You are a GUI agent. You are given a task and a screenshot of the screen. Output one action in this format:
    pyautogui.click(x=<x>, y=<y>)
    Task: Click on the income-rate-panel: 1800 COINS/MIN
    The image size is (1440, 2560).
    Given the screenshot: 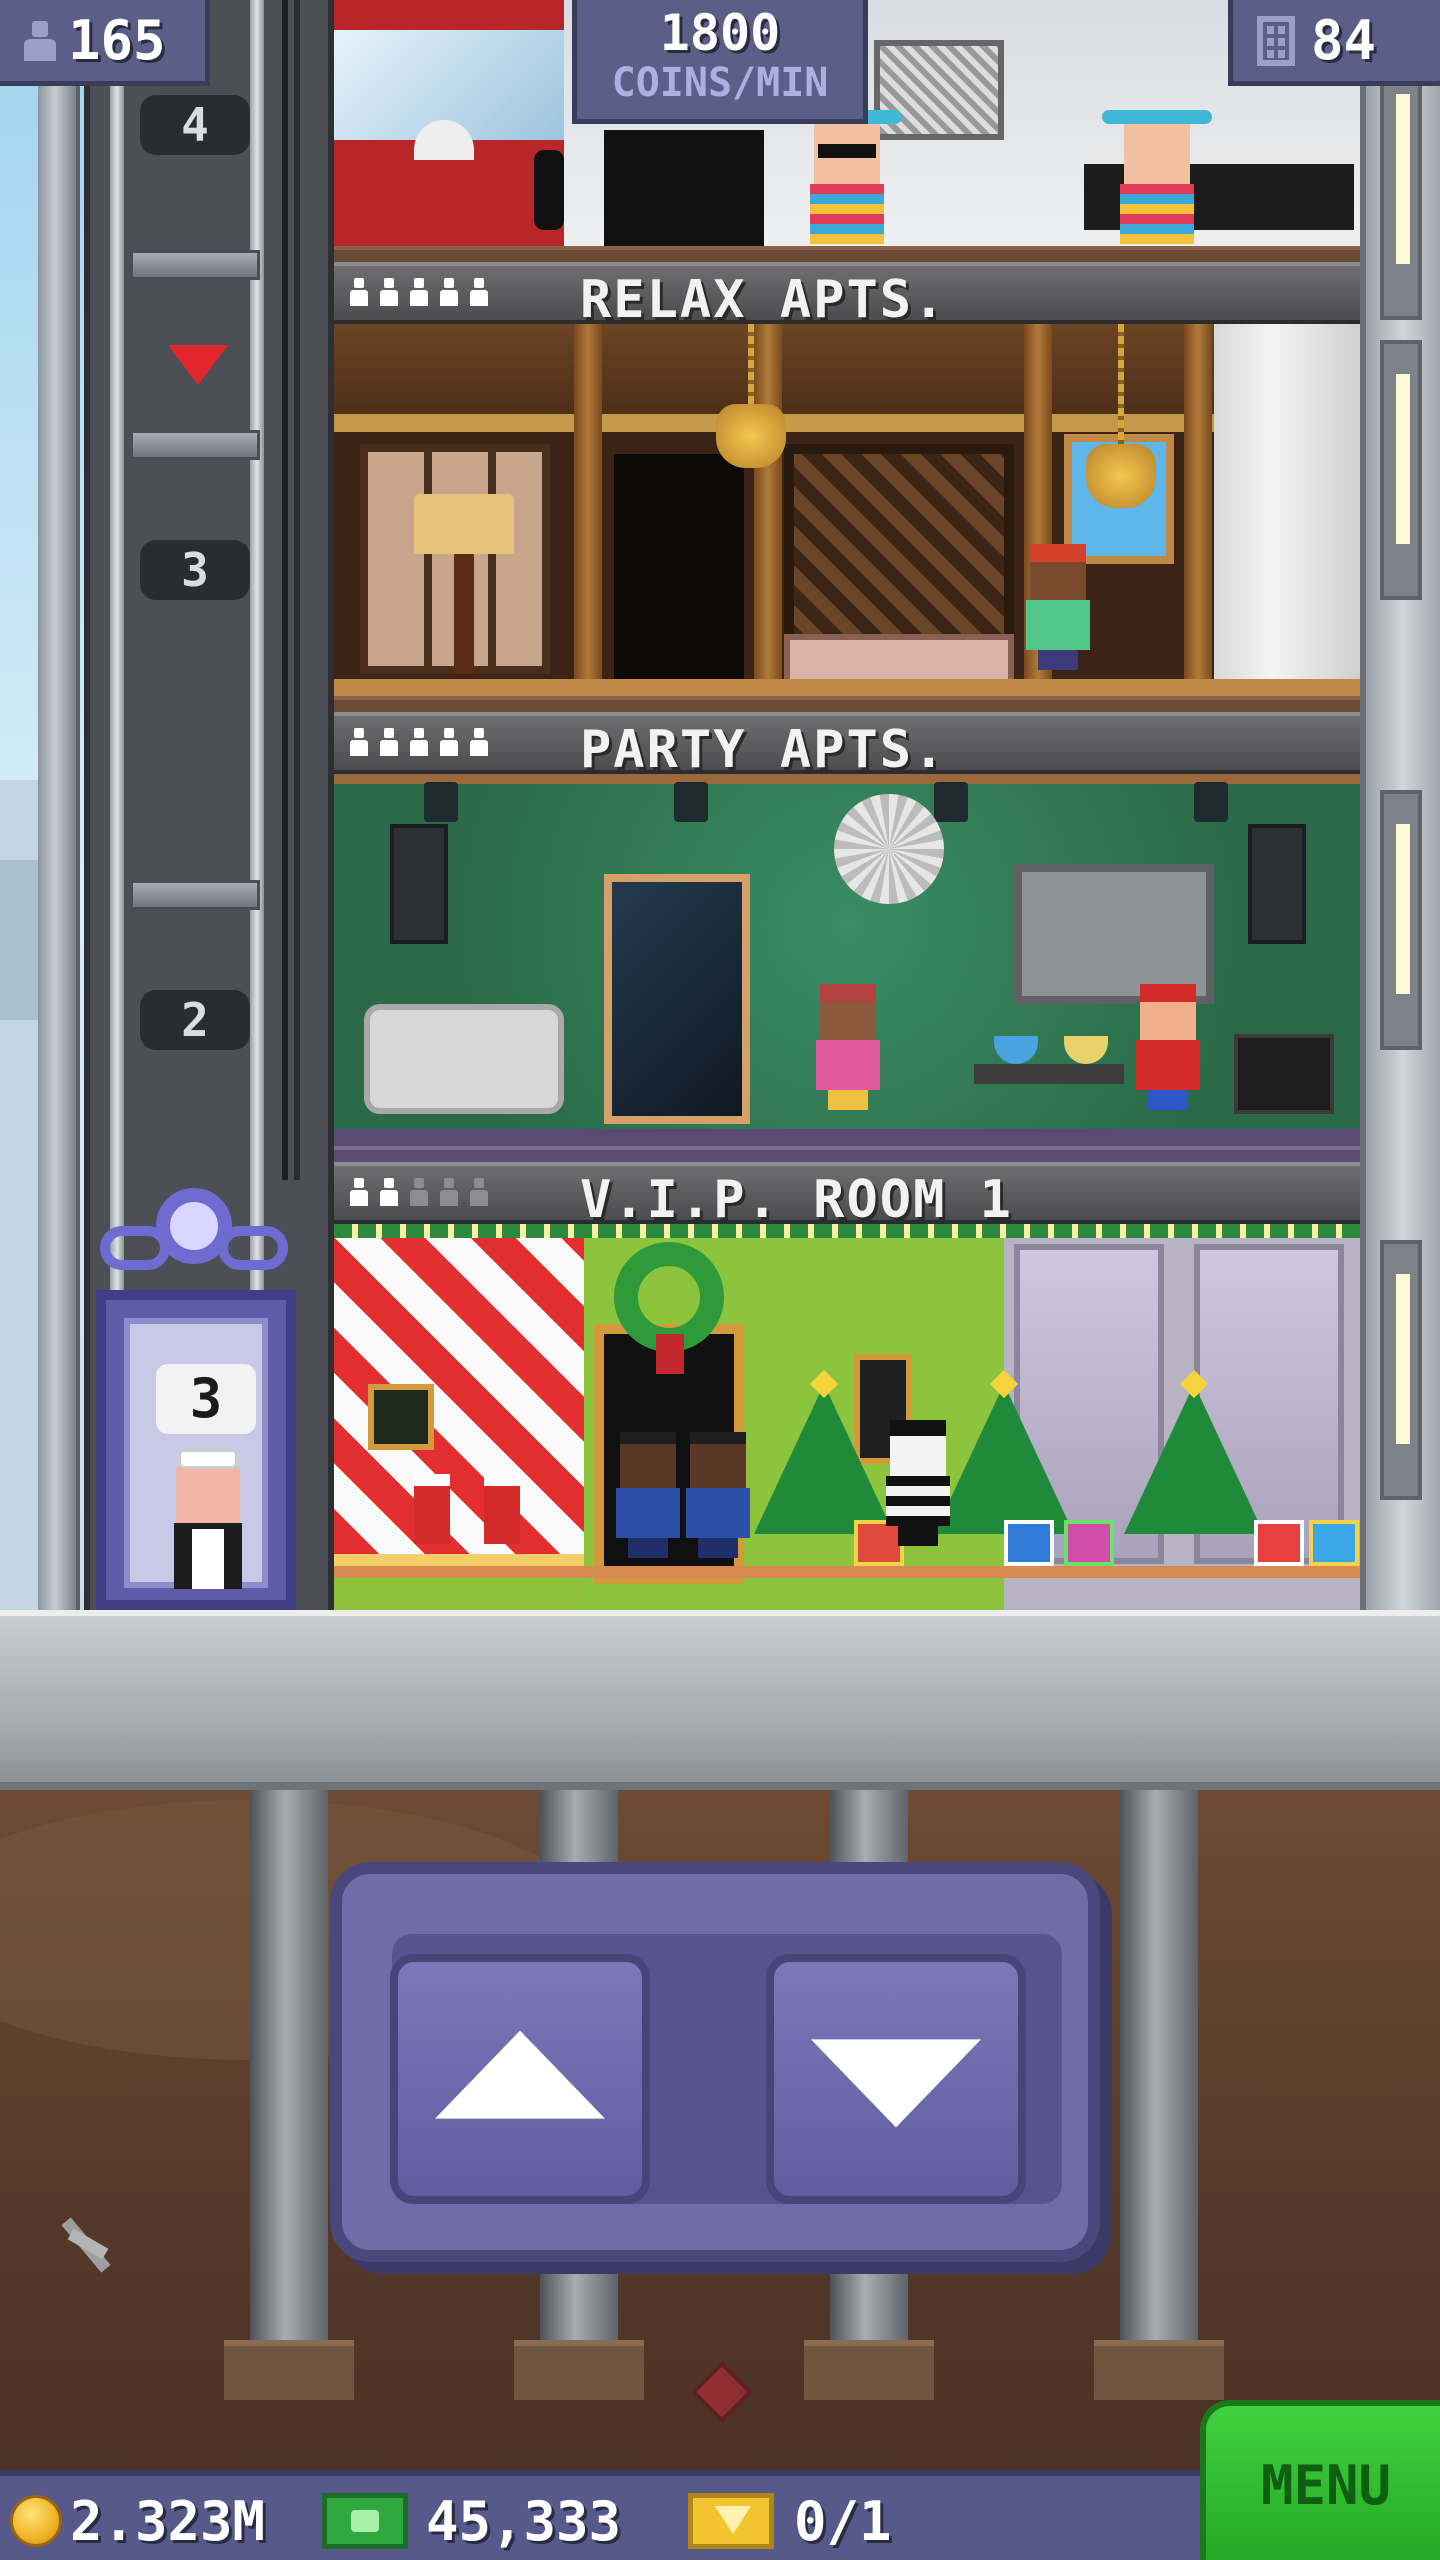 What is the action you would take?
    pyautogui.click(x=720, y=62)
    